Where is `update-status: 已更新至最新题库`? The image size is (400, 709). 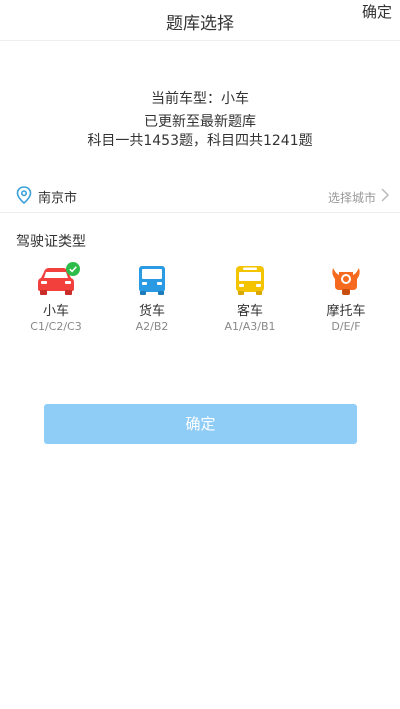 update-status: 已更新至最新题库 is located at coordinates (200, 122).